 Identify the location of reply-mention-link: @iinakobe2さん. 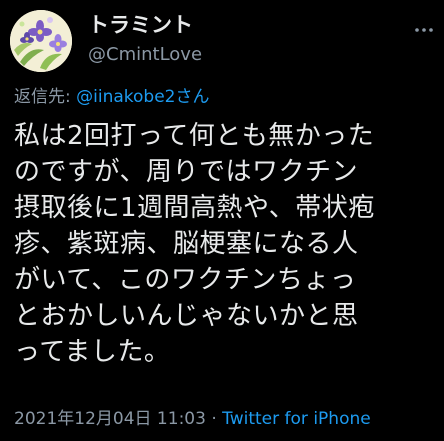
(142, 97).